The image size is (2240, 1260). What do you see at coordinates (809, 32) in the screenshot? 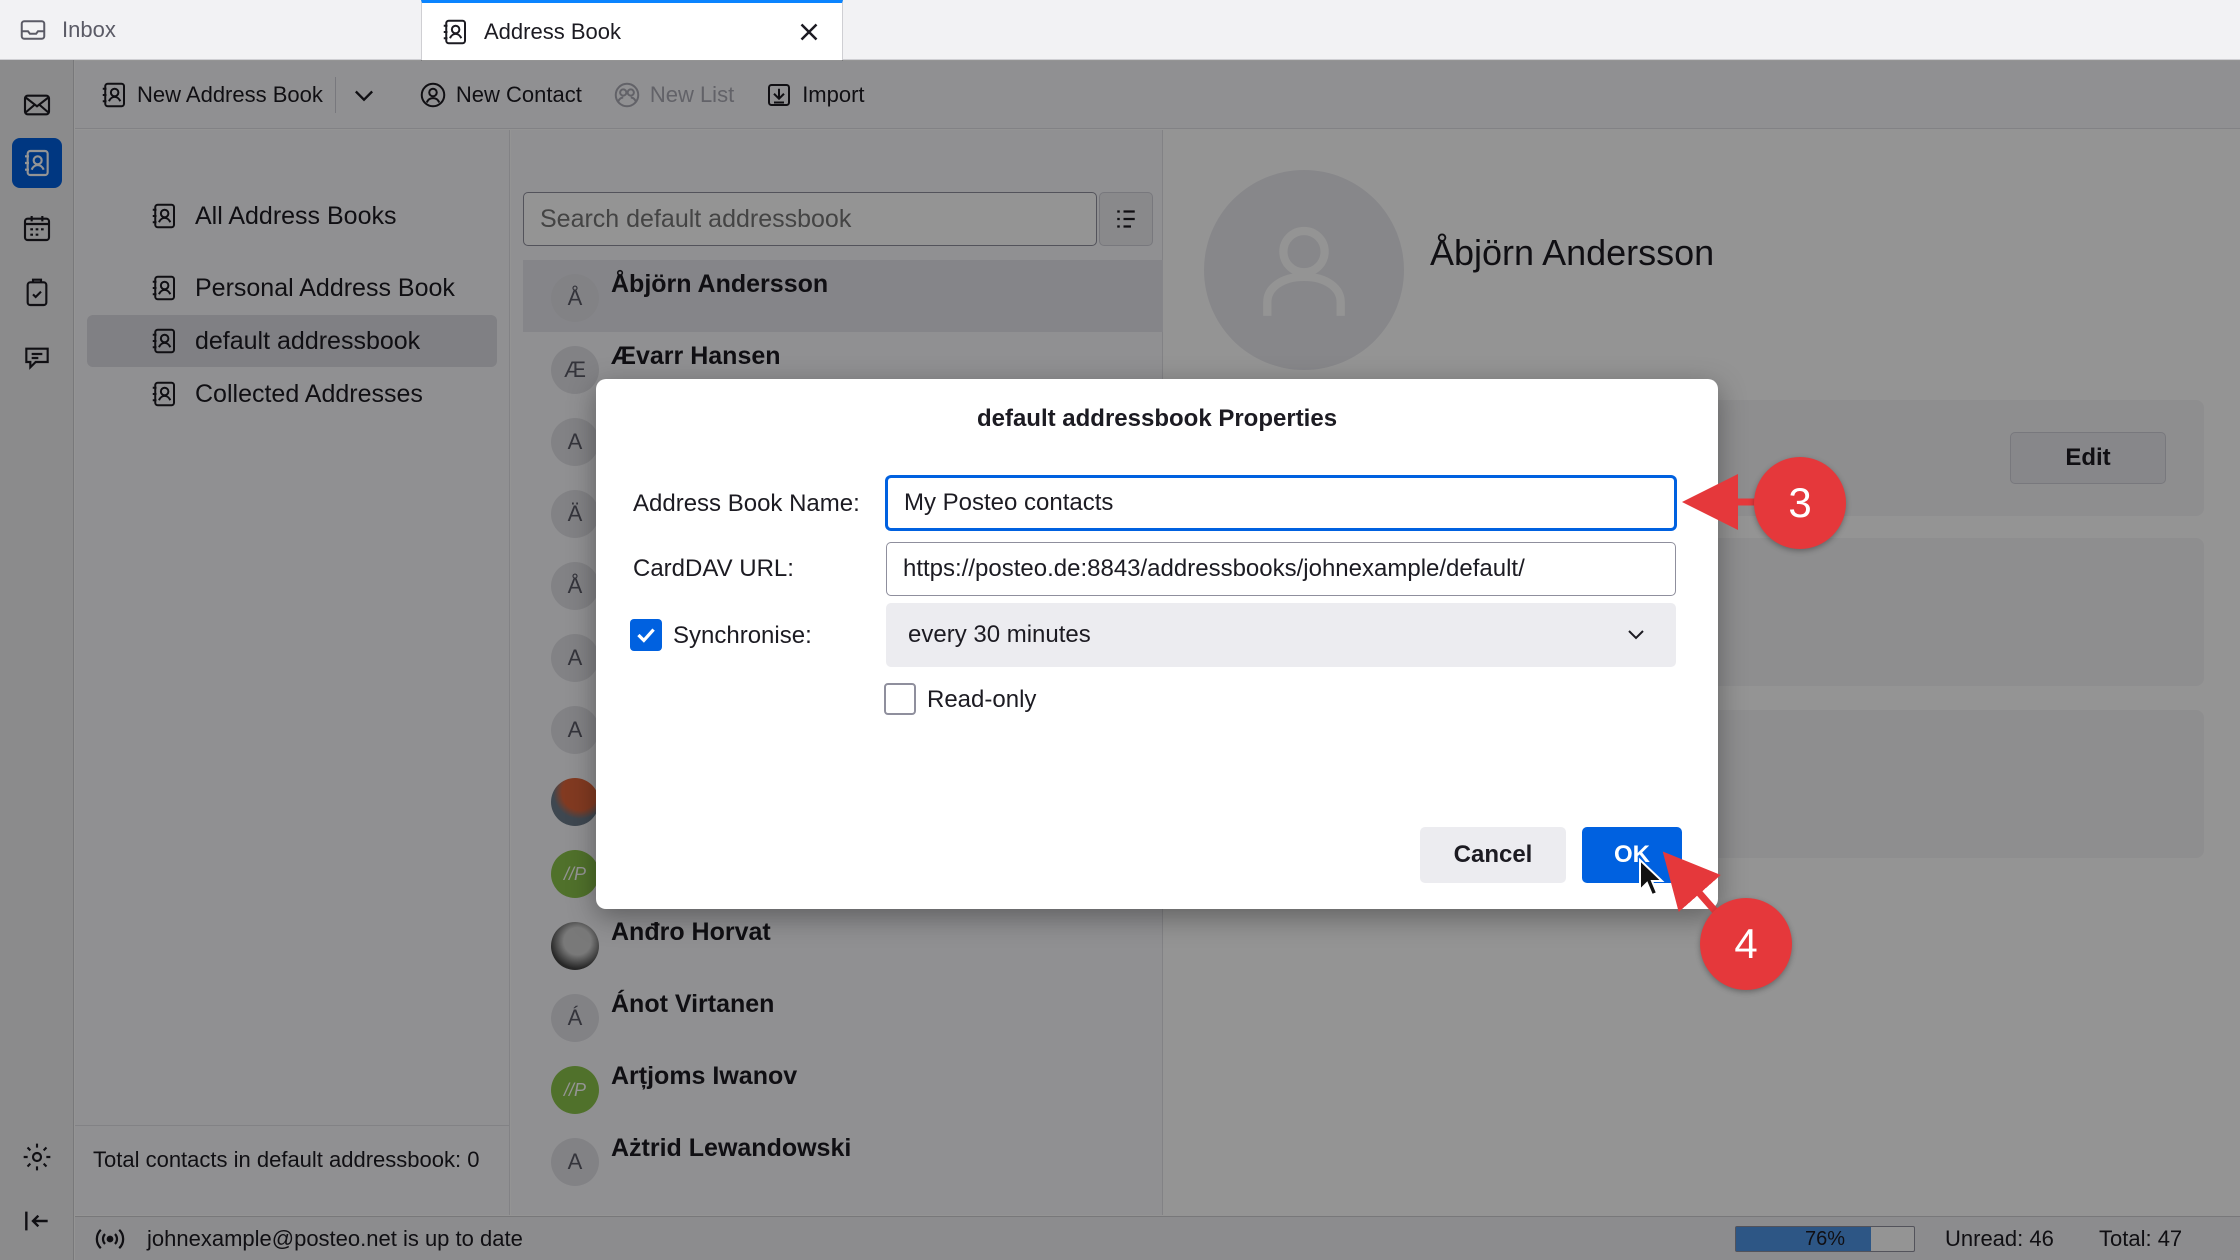
I see `close-icon` at bounding box center [809, 32].